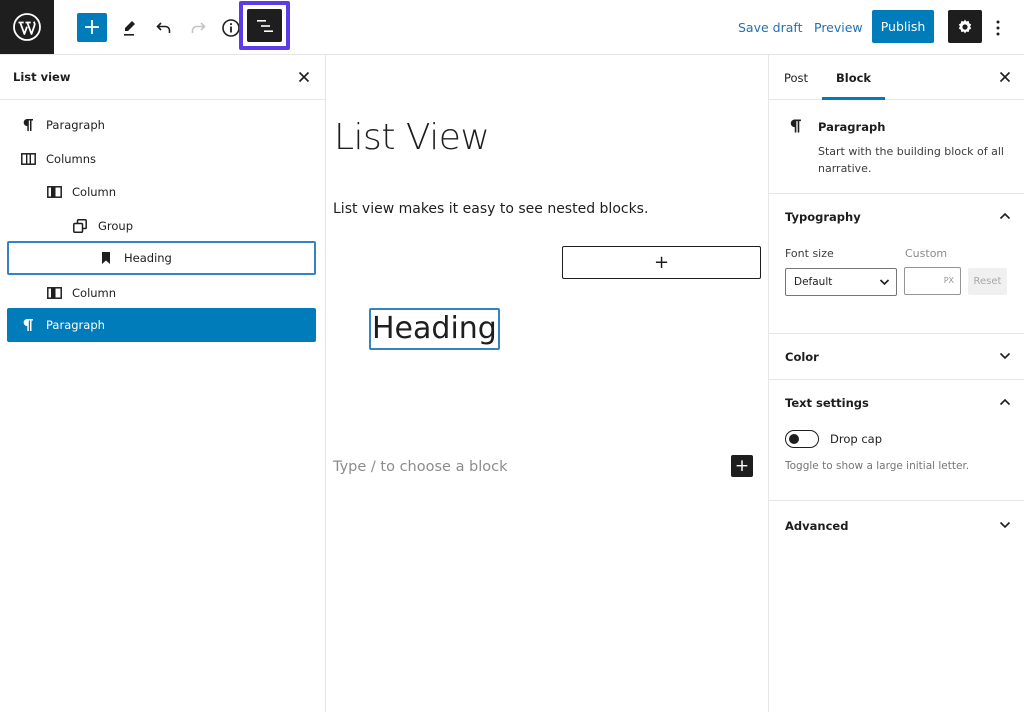  I want to click on inline-inserter-button: +, so click(742, 466).